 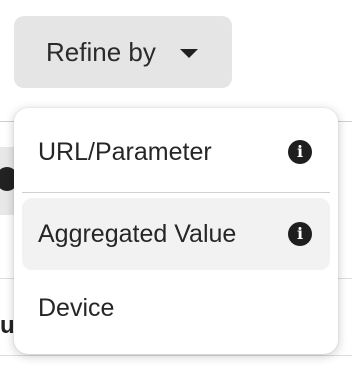 What do you see at coordinates (176, 355) in the screenshot?
I see `background-divider` at bounding box center [176, 355].